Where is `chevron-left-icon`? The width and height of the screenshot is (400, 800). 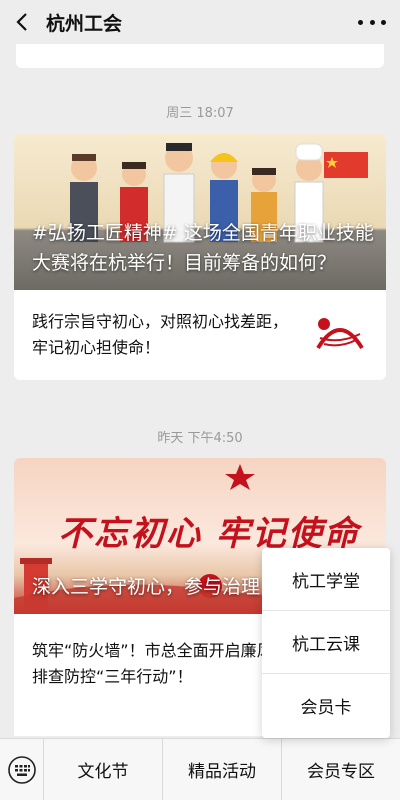
chevron-left-icon is located at coordinates (21, 22).